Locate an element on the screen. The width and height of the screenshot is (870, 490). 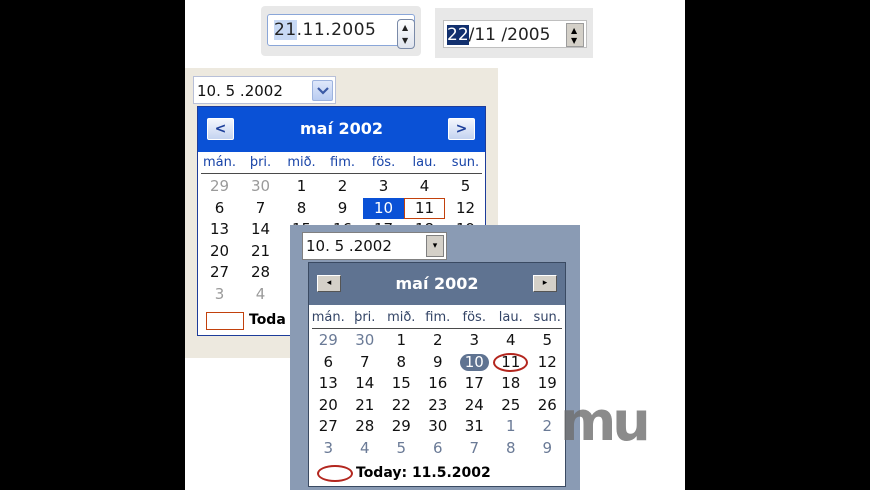
calendar-header: maí 2002 ◂ ▸ is located at coordinates (437, 284).